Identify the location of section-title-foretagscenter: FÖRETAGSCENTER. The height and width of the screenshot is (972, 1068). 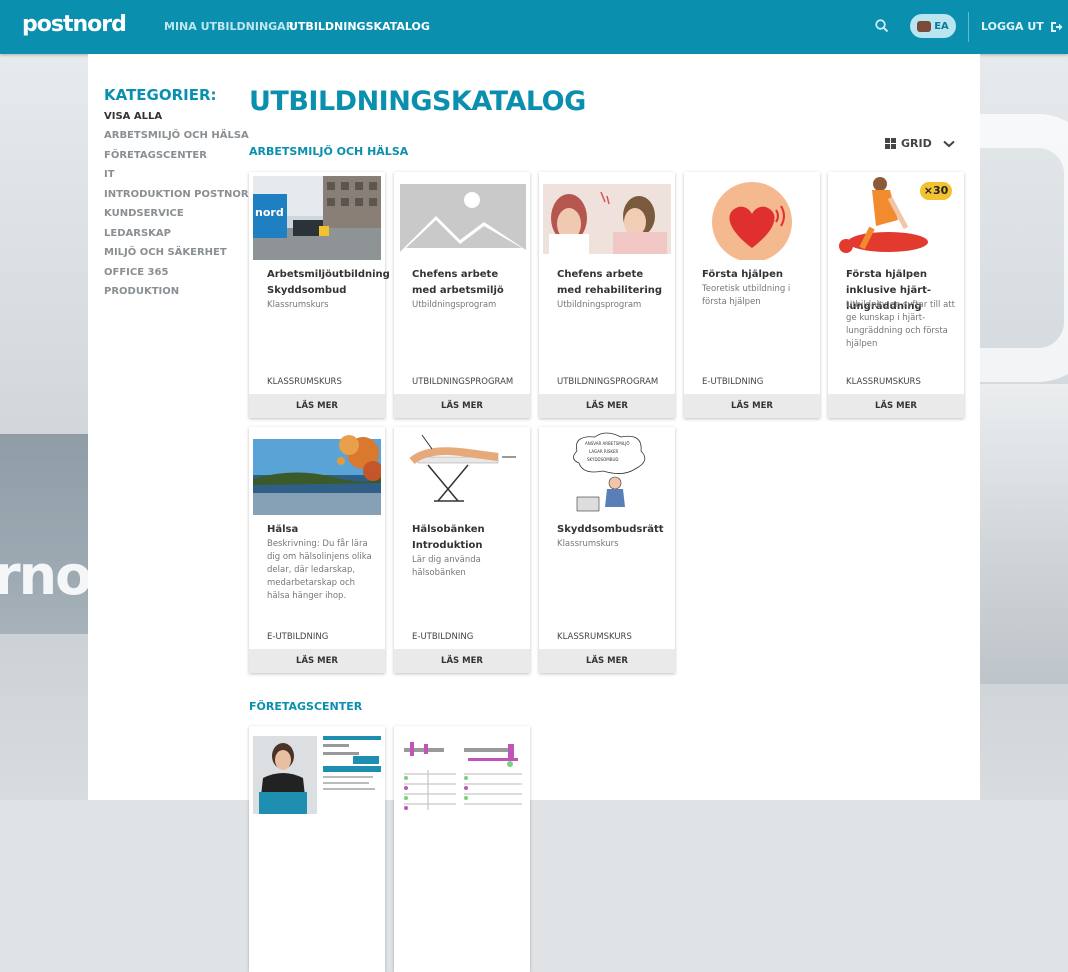
(306, 706).